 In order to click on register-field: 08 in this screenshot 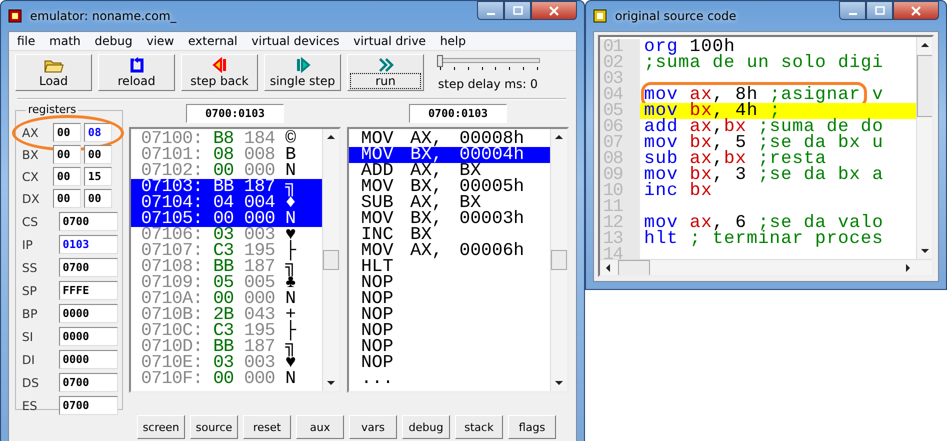, I will do `click(98, 132)`.